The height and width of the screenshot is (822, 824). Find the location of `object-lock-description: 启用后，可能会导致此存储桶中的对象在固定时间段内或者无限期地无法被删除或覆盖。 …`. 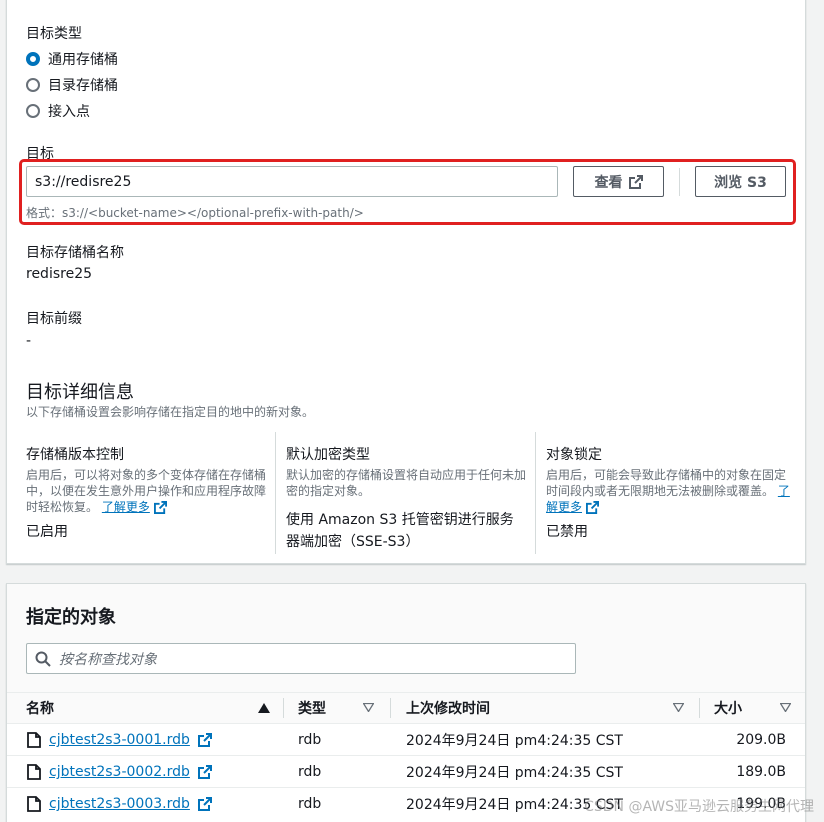

object-lock-description: 启用后，可能会导致此存储桶中的对象在固定时间段内或者无限期地无法被删除或覆盖。 … is located at coordinates (668, 491).